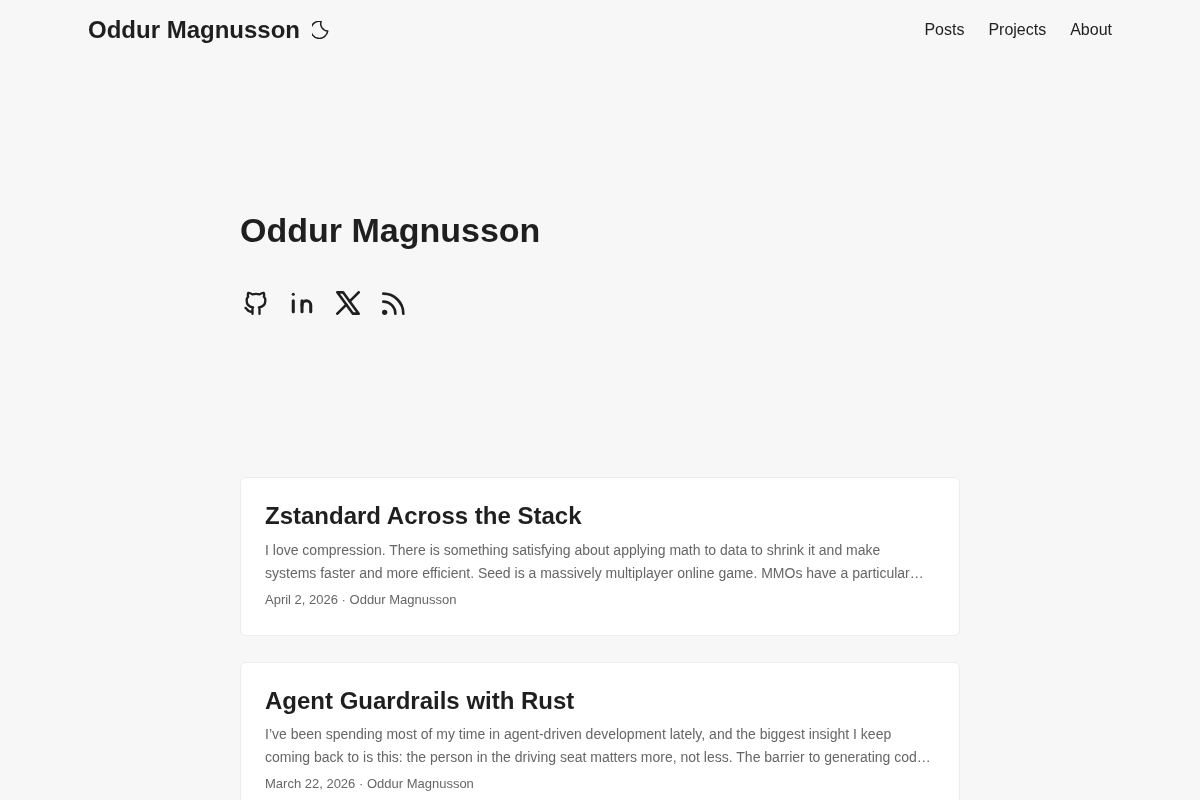  I want to click on rss-icon, so click(394, 302).